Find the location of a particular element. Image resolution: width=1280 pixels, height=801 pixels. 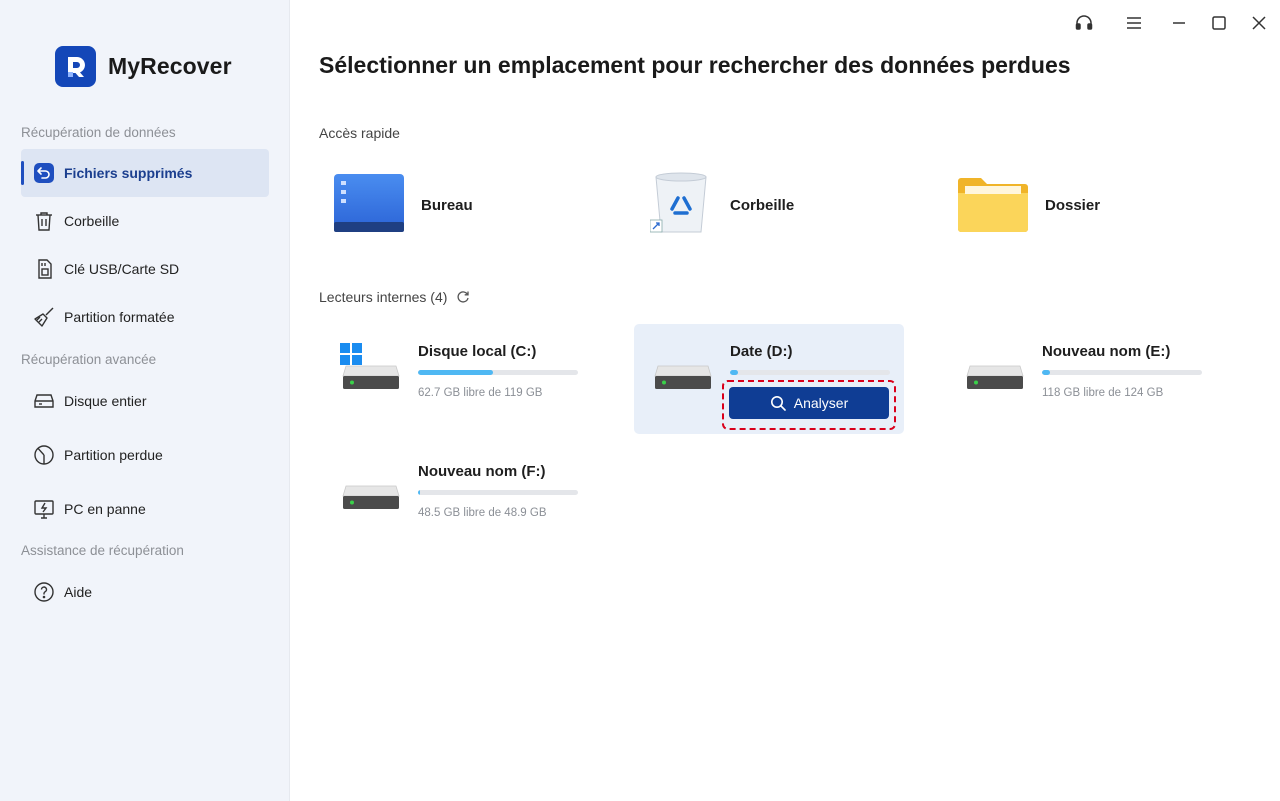

sd-card-icon is located at coordinates (44, 269).